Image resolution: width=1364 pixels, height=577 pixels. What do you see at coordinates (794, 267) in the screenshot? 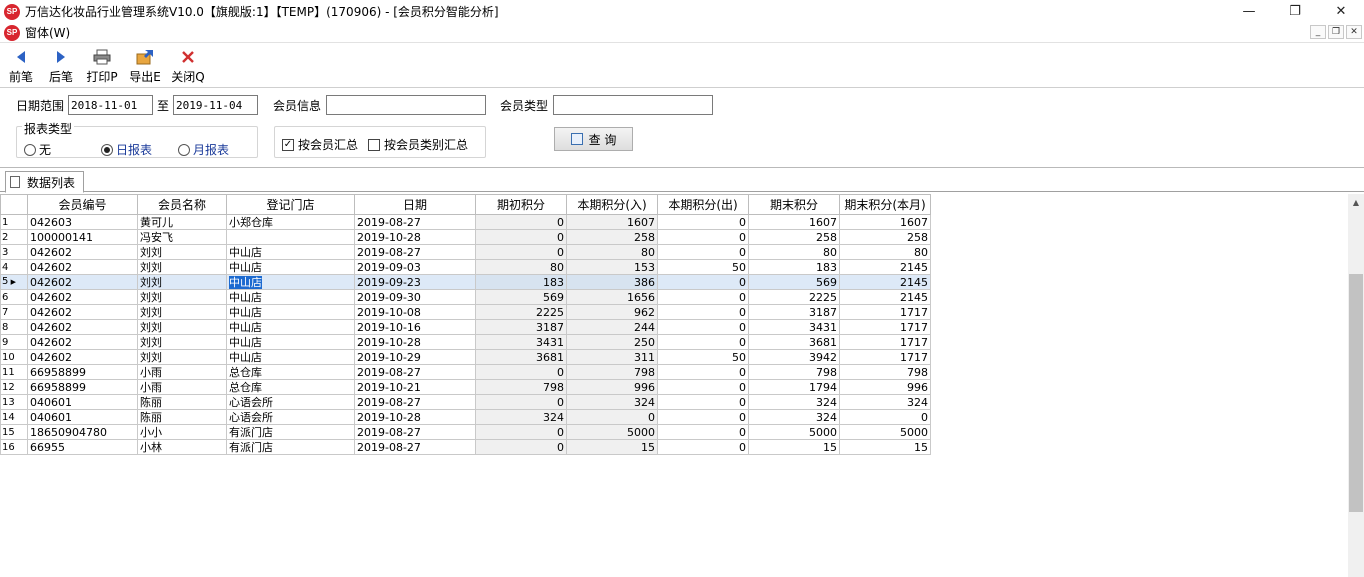
I see `cell-closing-points: 183` at bounding box center [794, 267].